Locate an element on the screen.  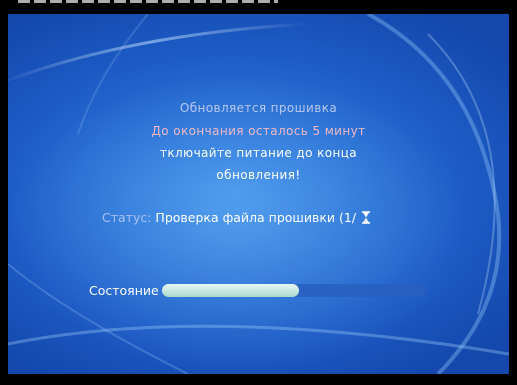
update-title: Обновляется прошивка is located at coordinates (258, 108).